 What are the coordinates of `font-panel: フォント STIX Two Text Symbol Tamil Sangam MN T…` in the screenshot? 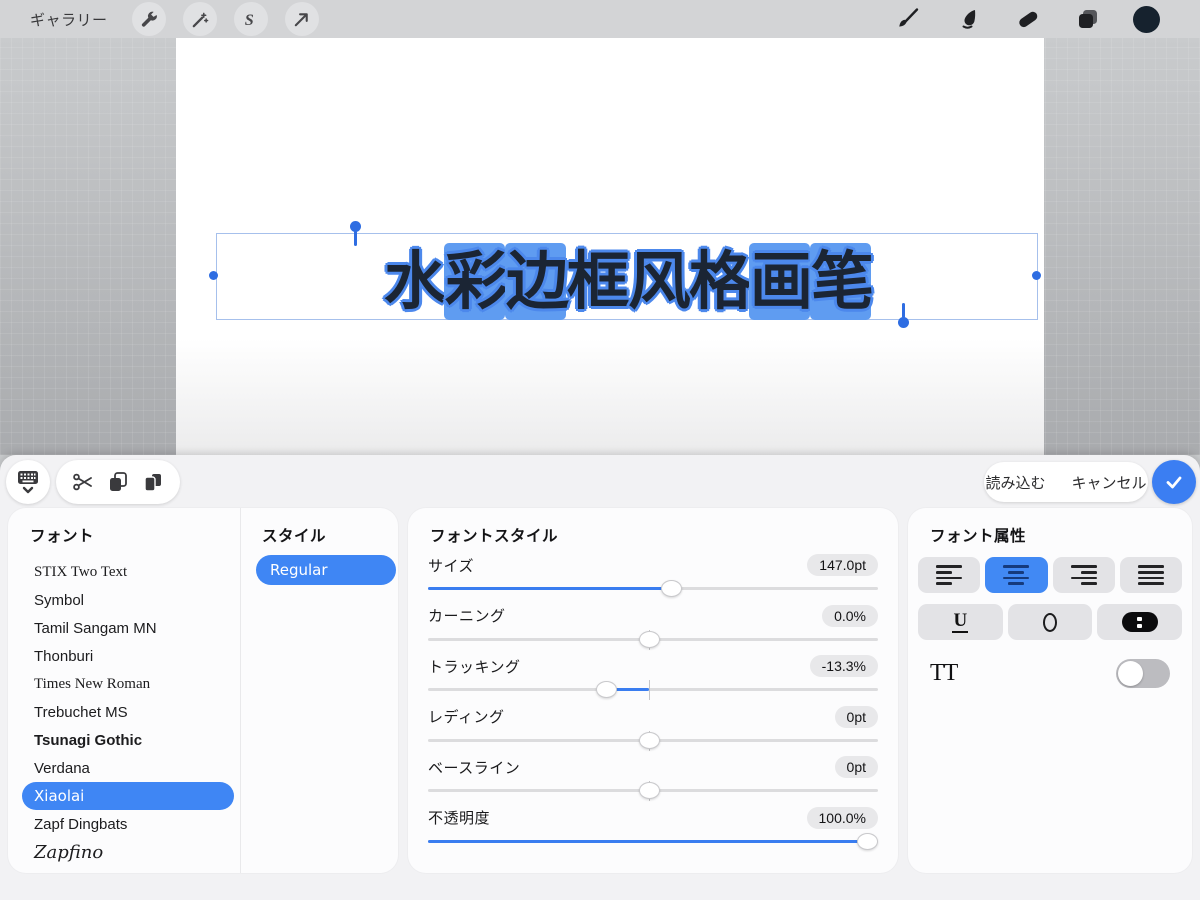 It's located at (203, 690).